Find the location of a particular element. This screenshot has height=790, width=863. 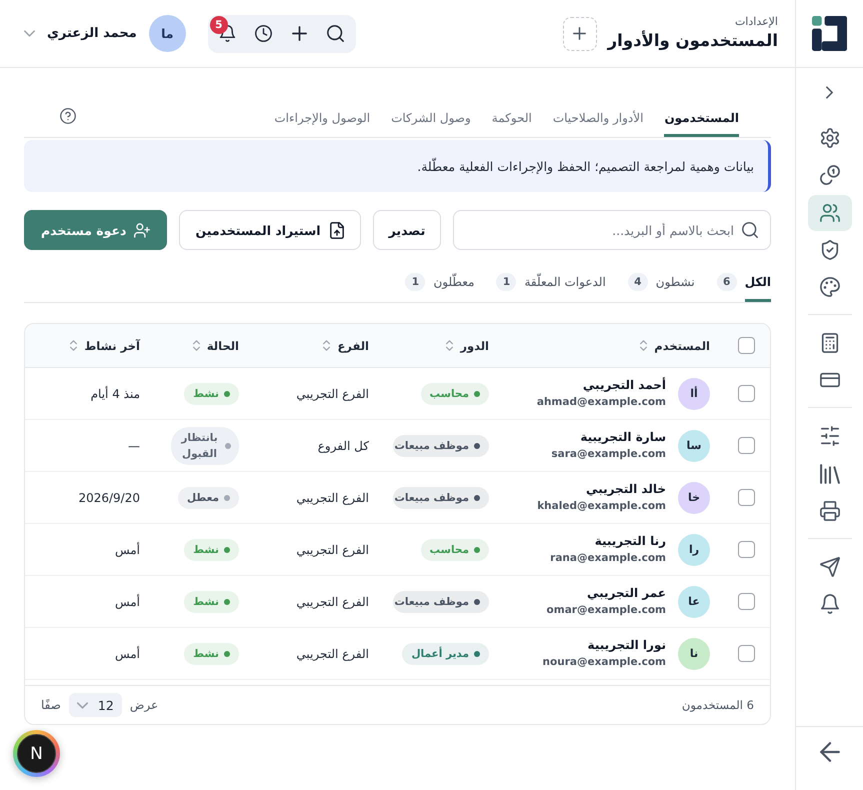

page-title: المستخدمون والأدوار is located at coordinates (693, 40).